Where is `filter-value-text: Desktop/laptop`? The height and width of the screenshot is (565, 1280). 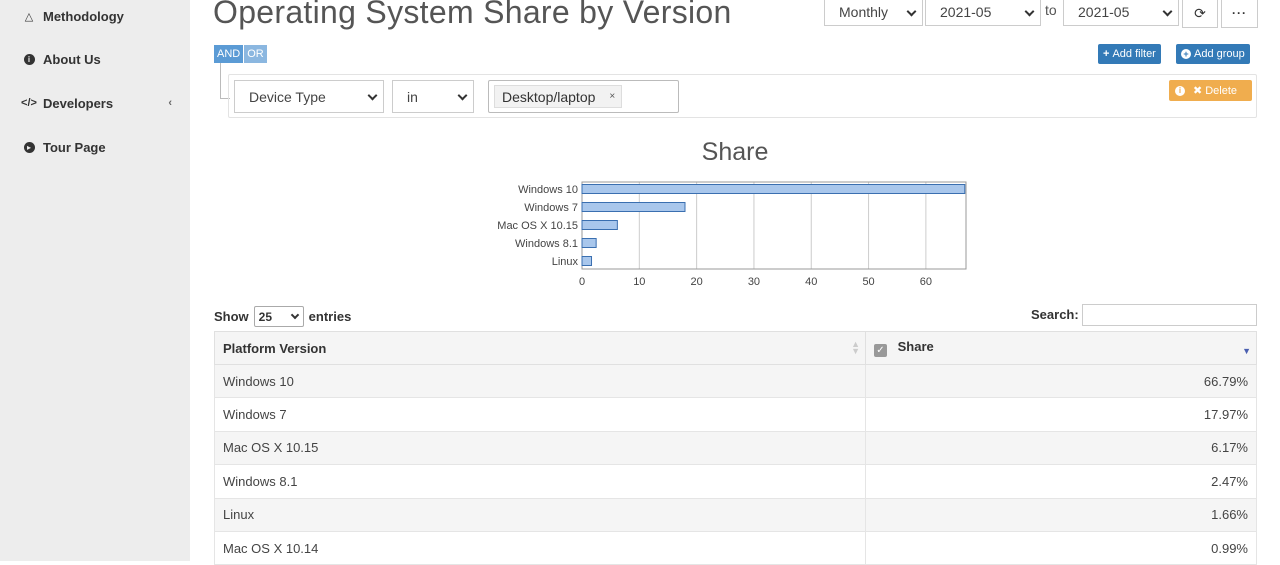 filter-value-text: Desktop/laptop is located at coordinates (549, 96).